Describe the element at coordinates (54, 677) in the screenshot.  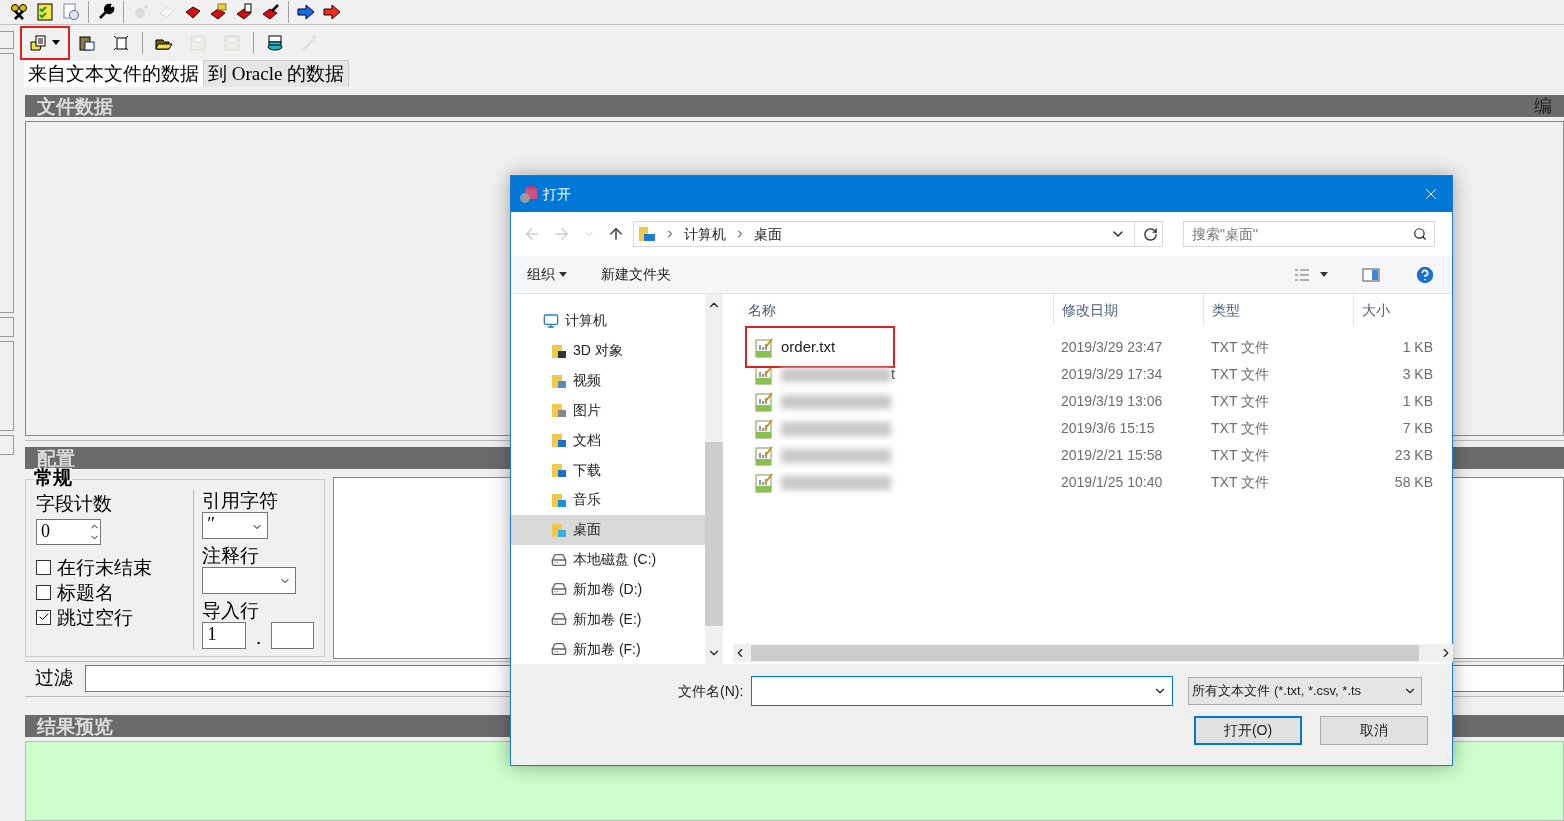
I see `filter-label: 过滤` at that location.